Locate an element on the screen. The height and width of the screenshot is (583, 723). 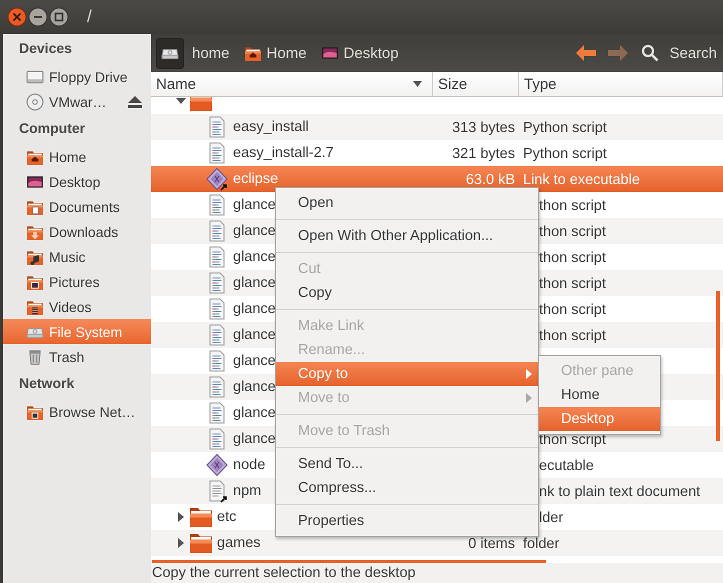
file-name: games is located at coordinates (239, 543).